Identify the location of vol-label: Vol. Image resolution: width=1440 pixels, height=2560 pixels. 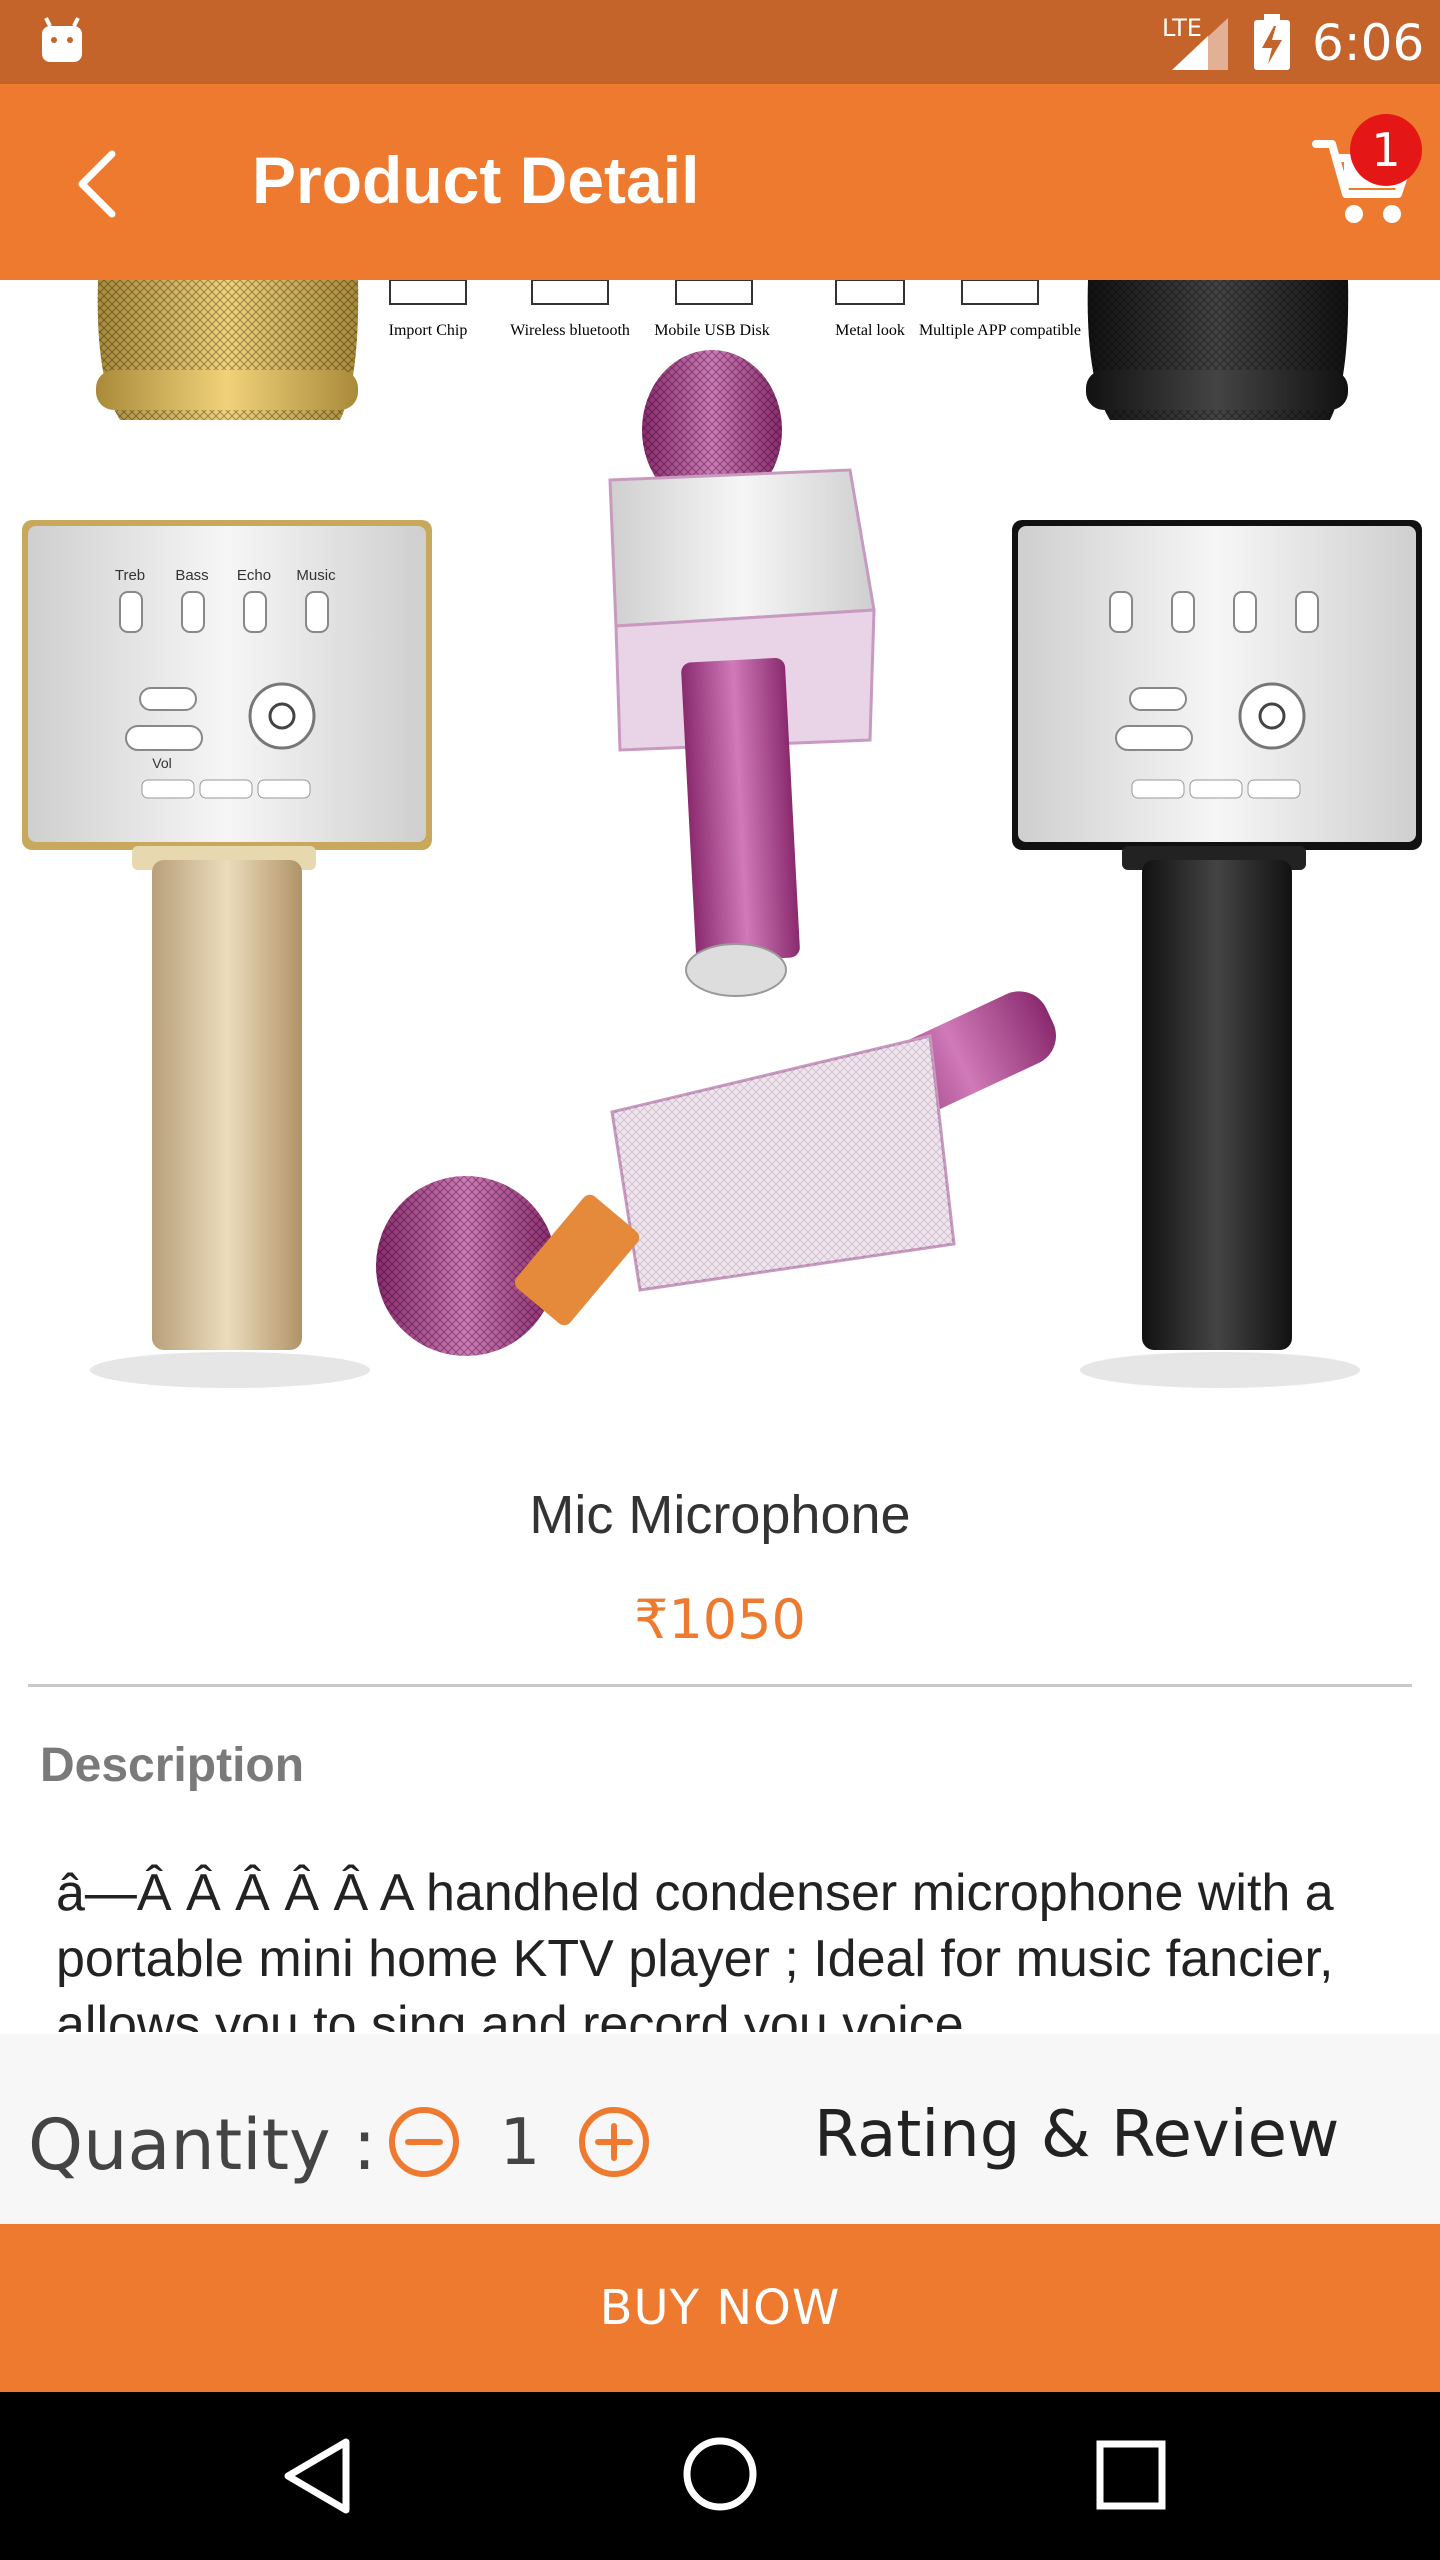
(161, 763).